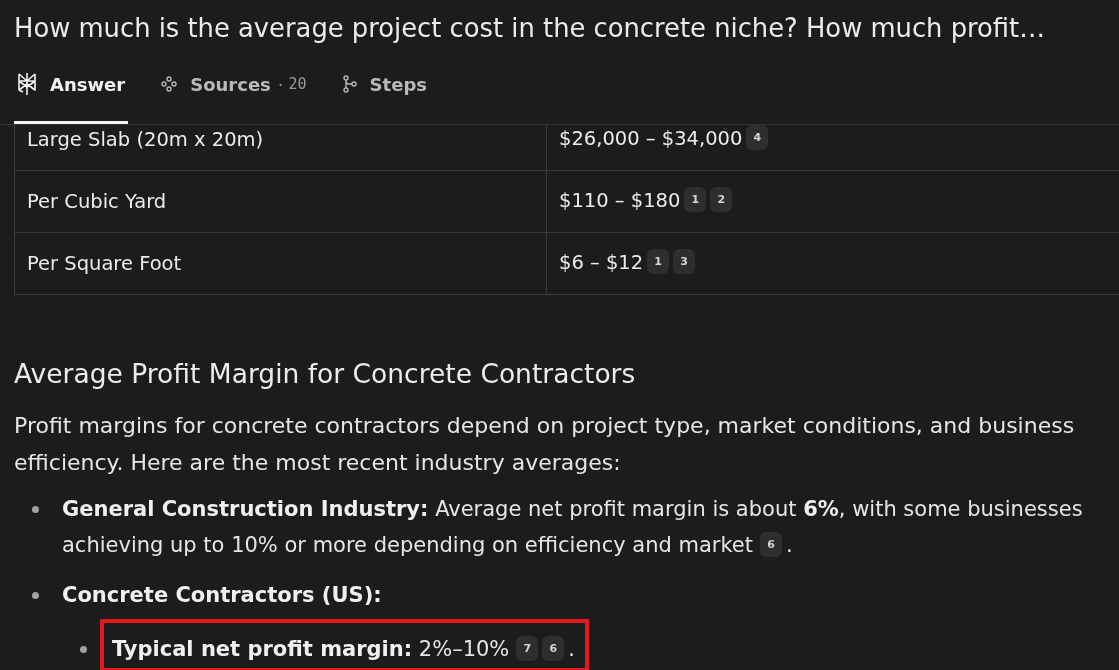 The width and height of the screenshot is (1119, 670). Describe the element at coordinates (71, 90) in the screenshot. I see `tab: Answer` at that location.